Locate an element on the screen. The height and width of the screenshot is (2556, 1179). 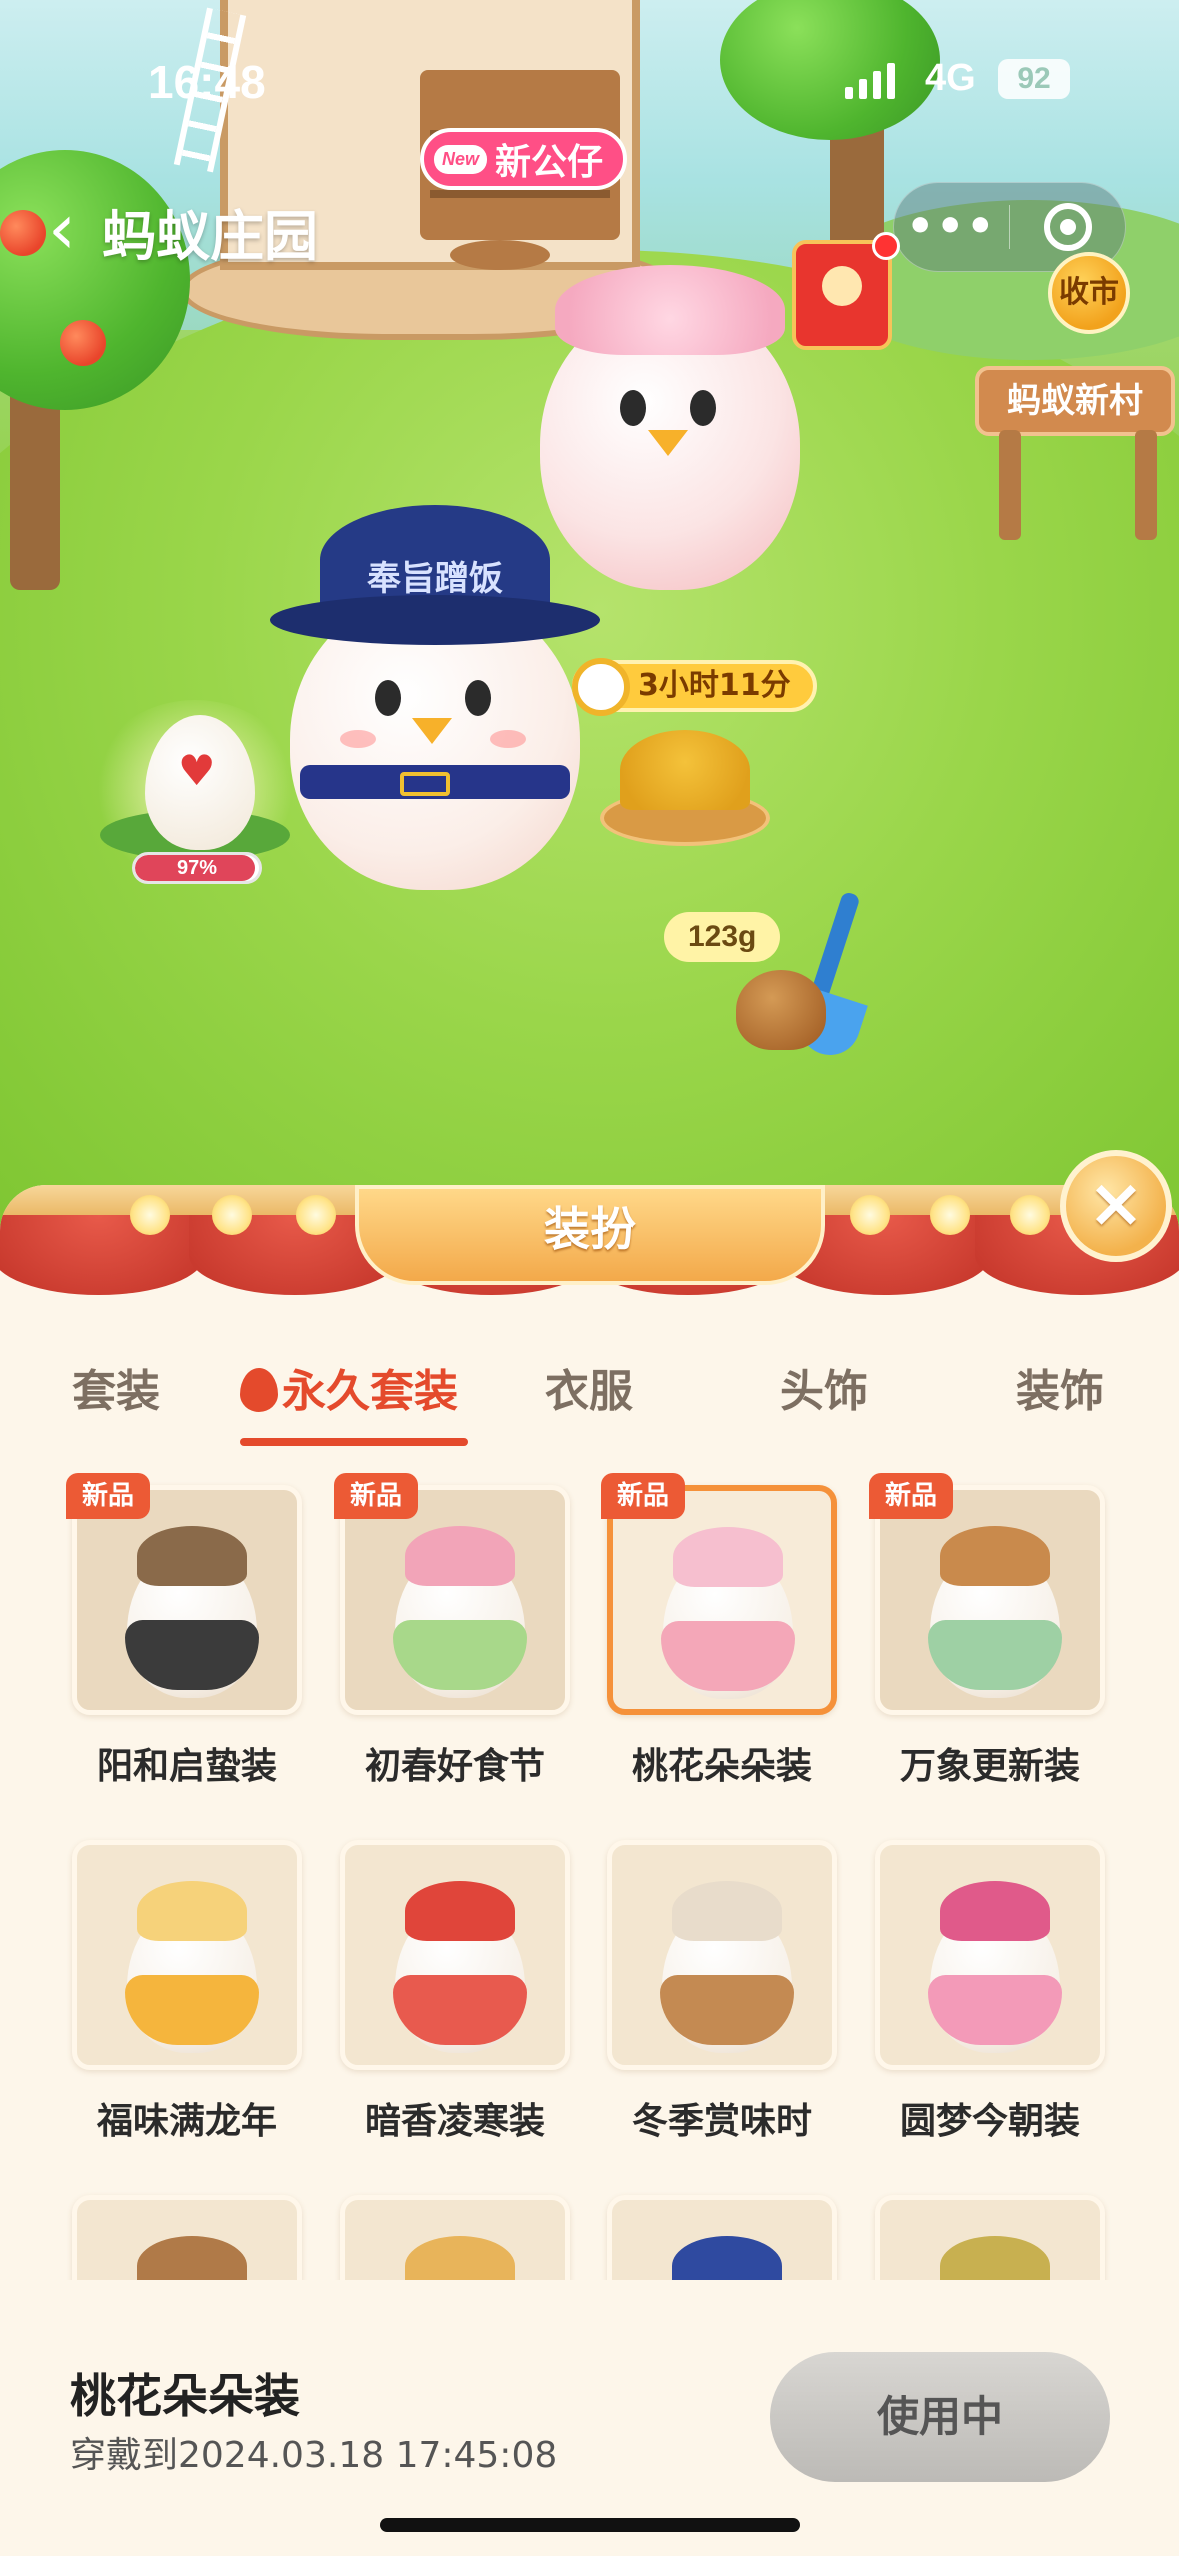
apple-icon is located at coordinates (83, 343).